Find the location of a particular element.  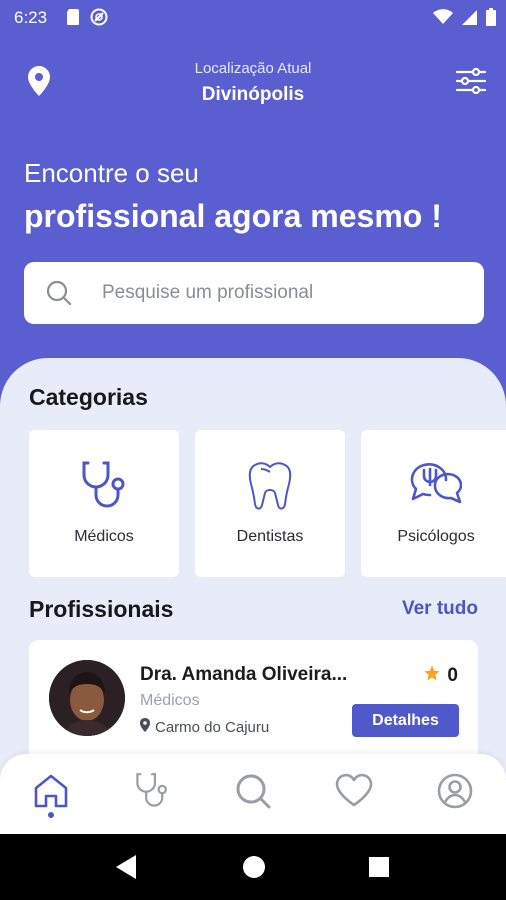

tooth-icon is located at coordinates (270, 488).